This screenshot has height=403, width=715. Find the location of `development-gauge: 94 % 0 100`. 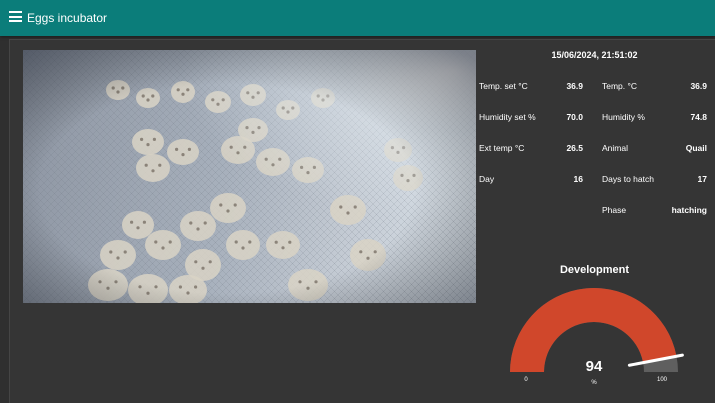

development-gauge: 94 % 0 100 is located at coordinates (597, 336).